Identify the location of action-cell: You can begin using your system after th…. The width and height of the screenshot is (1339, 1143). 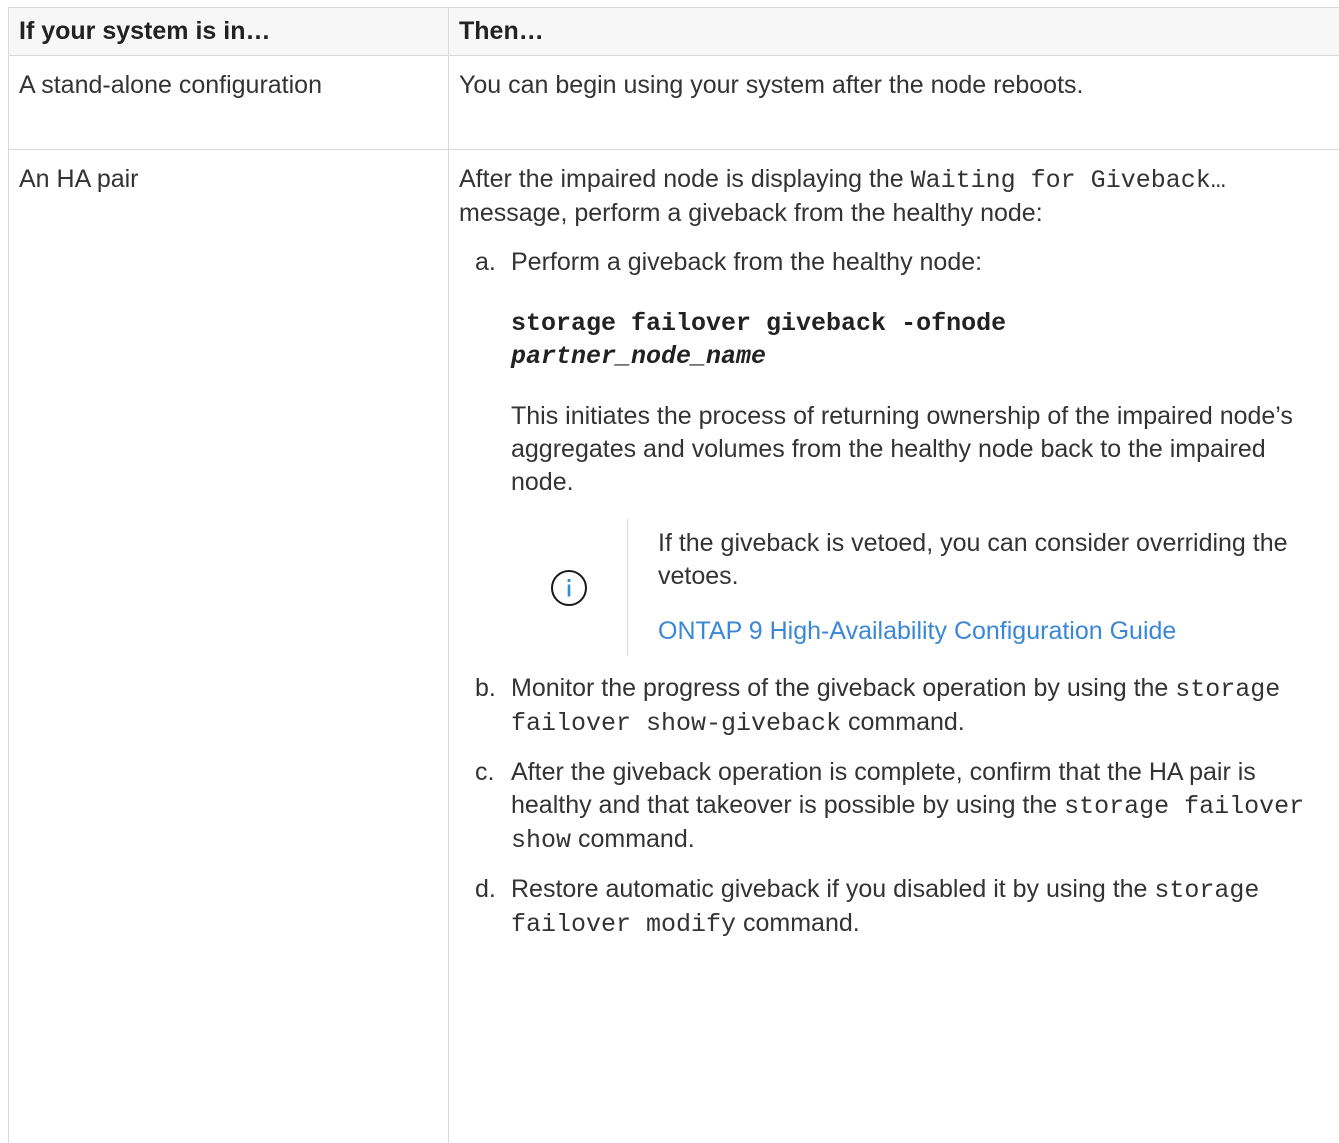
(894, 103).